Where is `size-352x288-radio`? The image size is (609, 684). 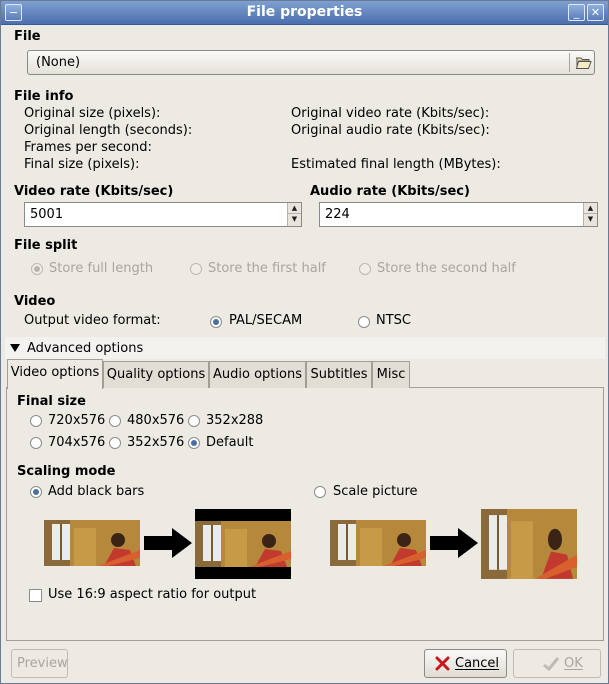
size-352x288-radio is located at coordinates (194, 421).